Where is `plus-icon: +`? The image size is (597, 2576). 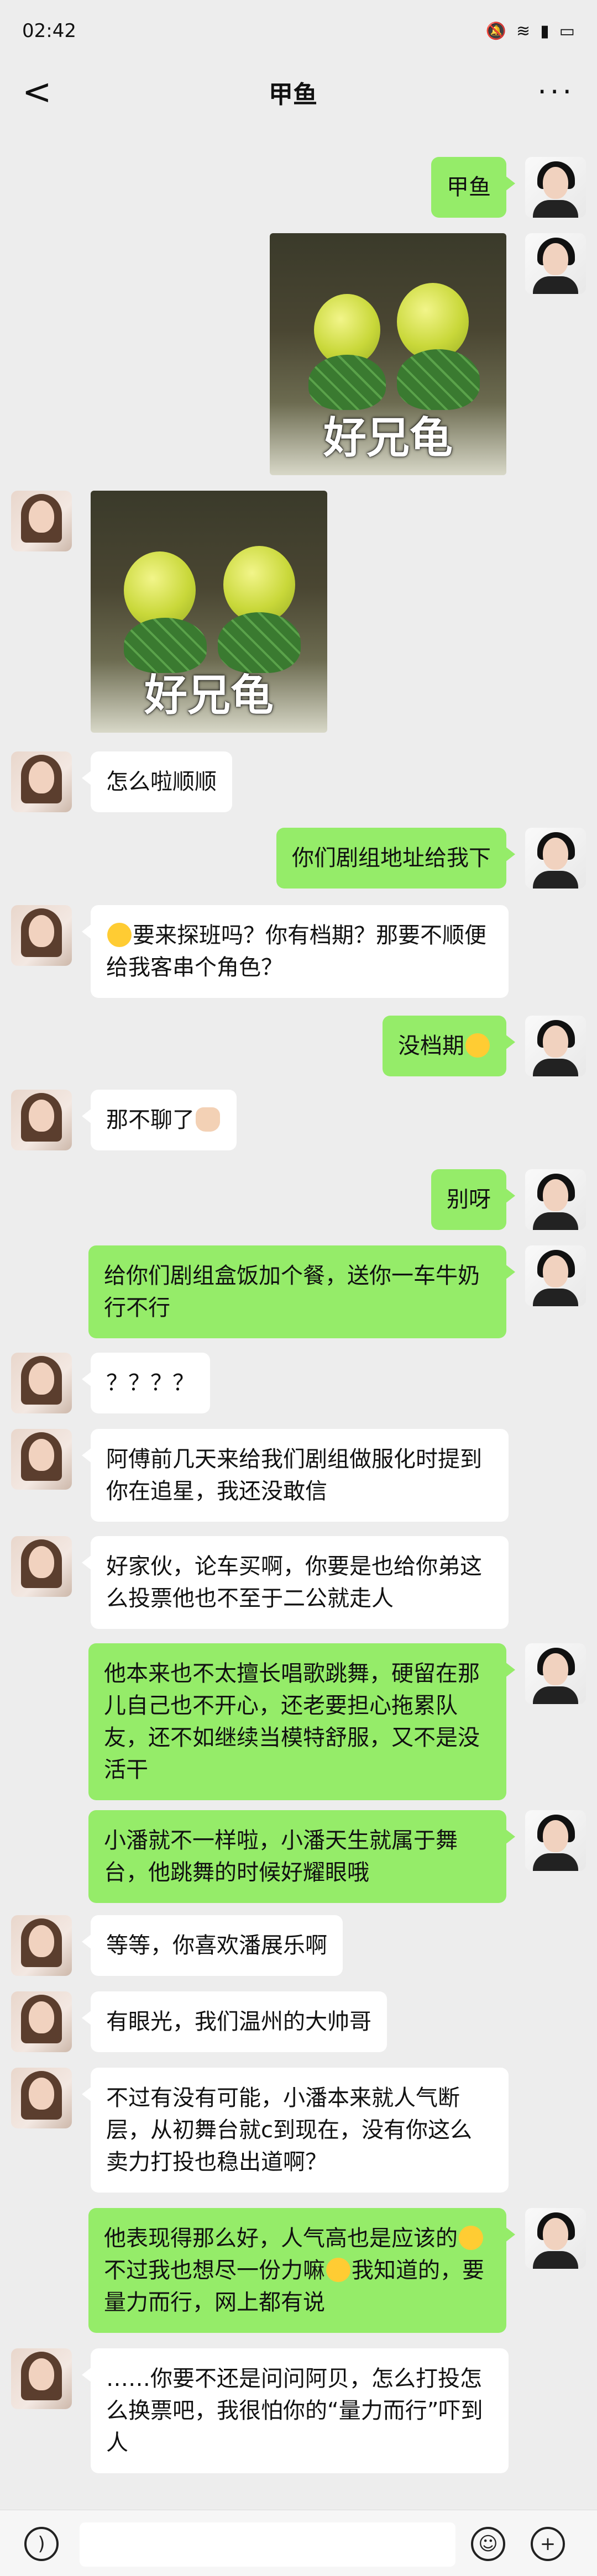 plus-icon: + is located at coordinates (548, 2544).